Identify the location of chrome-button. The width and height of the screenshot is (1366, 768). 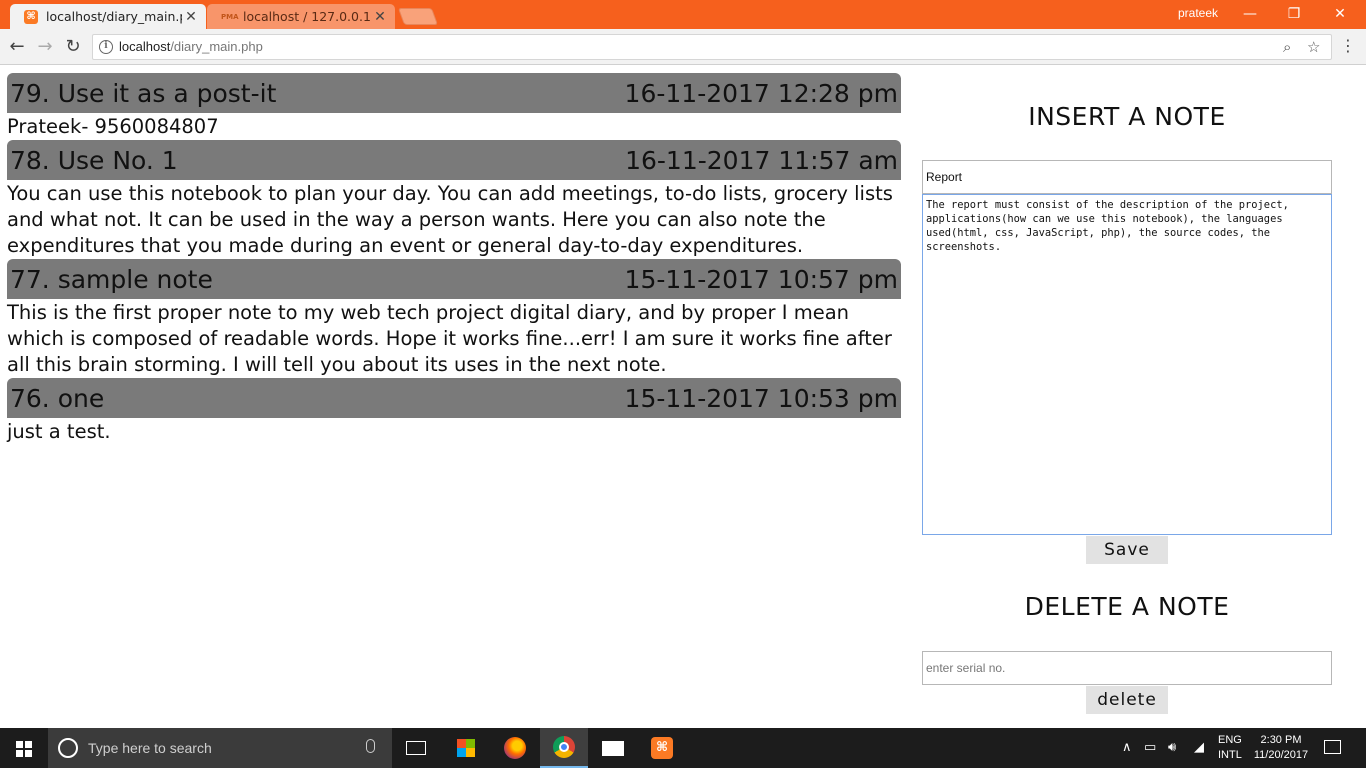
(564, 748).